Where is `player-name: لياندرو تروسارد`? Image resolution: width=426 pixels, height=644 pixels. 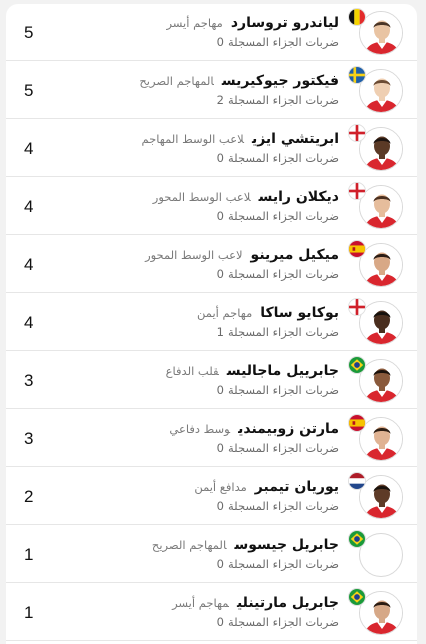 player-name: لياندرو تروسارد is located at coordinates (285, 23).